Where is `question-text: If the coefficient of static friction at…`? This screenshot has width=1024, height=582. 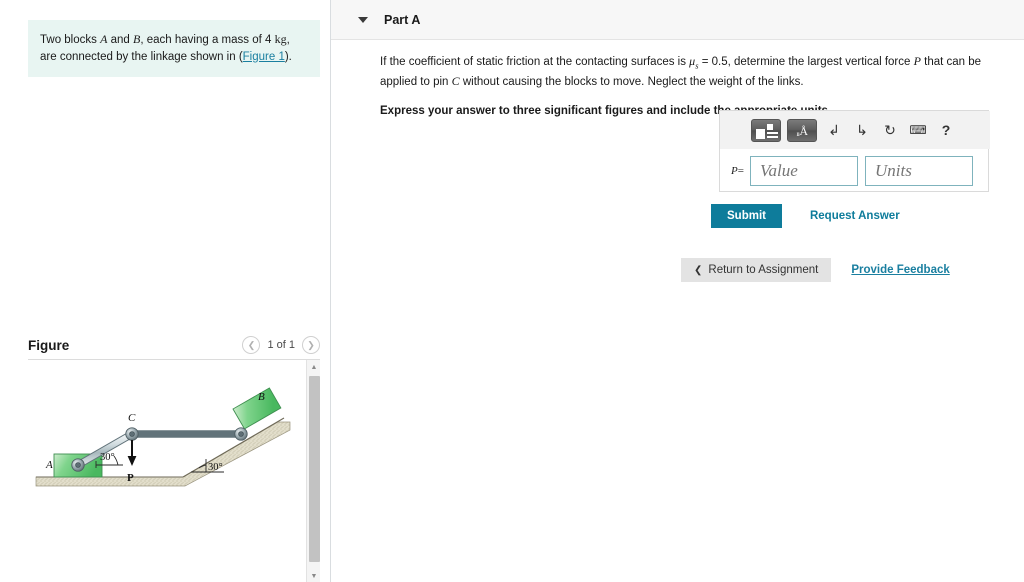 question-text: If the coefficient of static friction at… is located at coordinates (695, 72).